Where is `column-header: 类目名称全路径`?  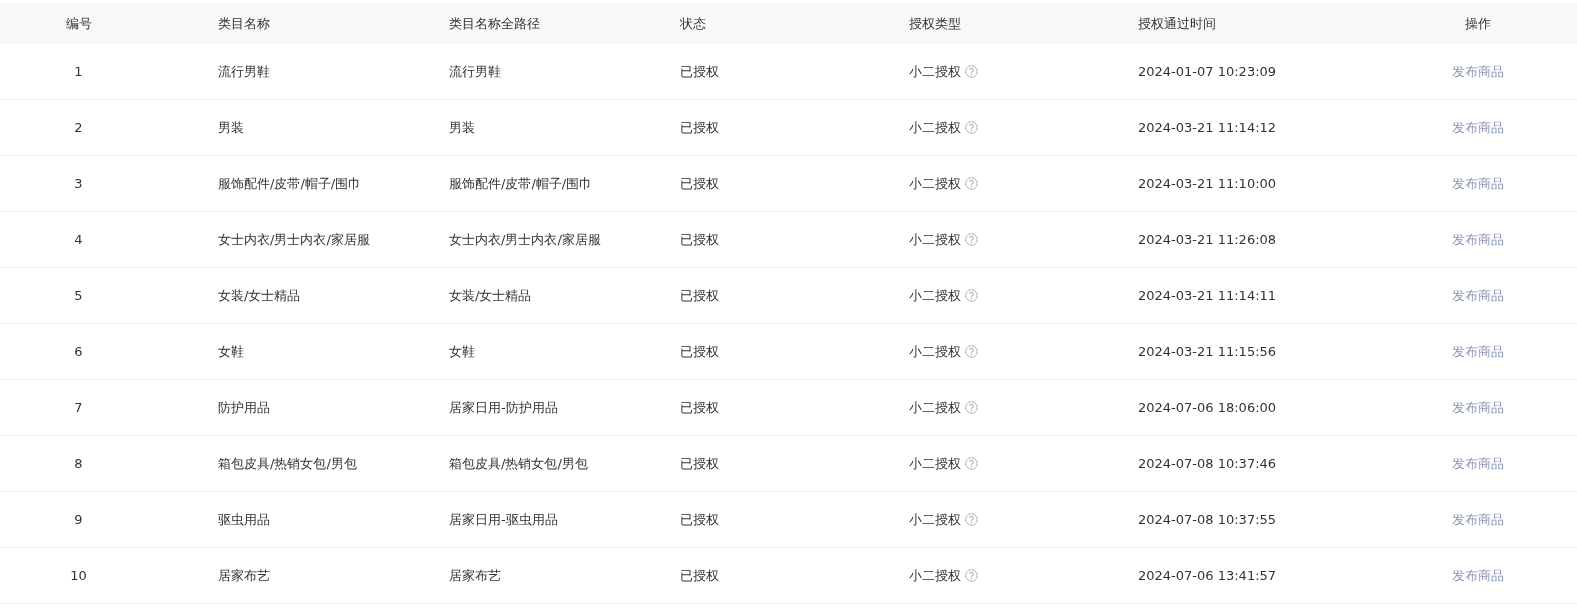 column-header: 类目名称全路径 is located at coordinates (494, 23).